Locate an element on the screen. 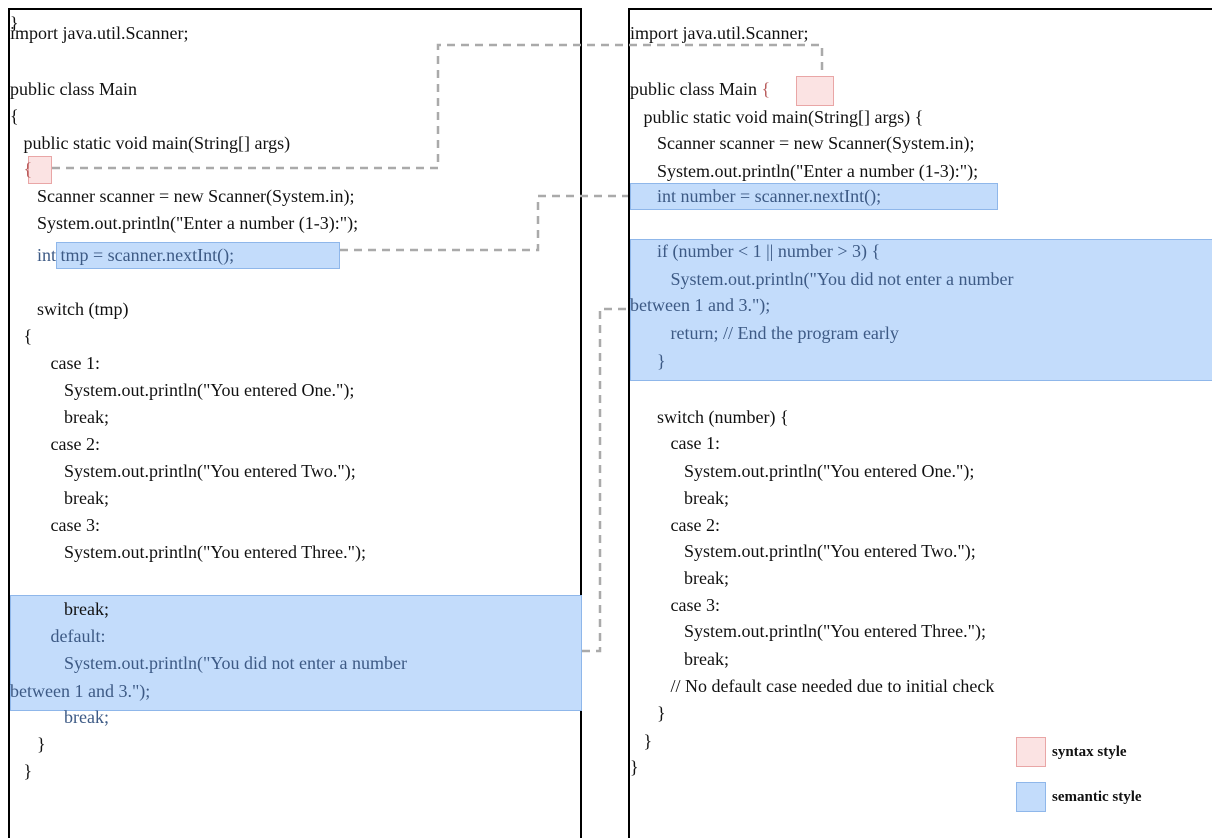 The width and height of the screenshot is (1212, 838). left-code-line: default: is located at coordinates (58, 636).